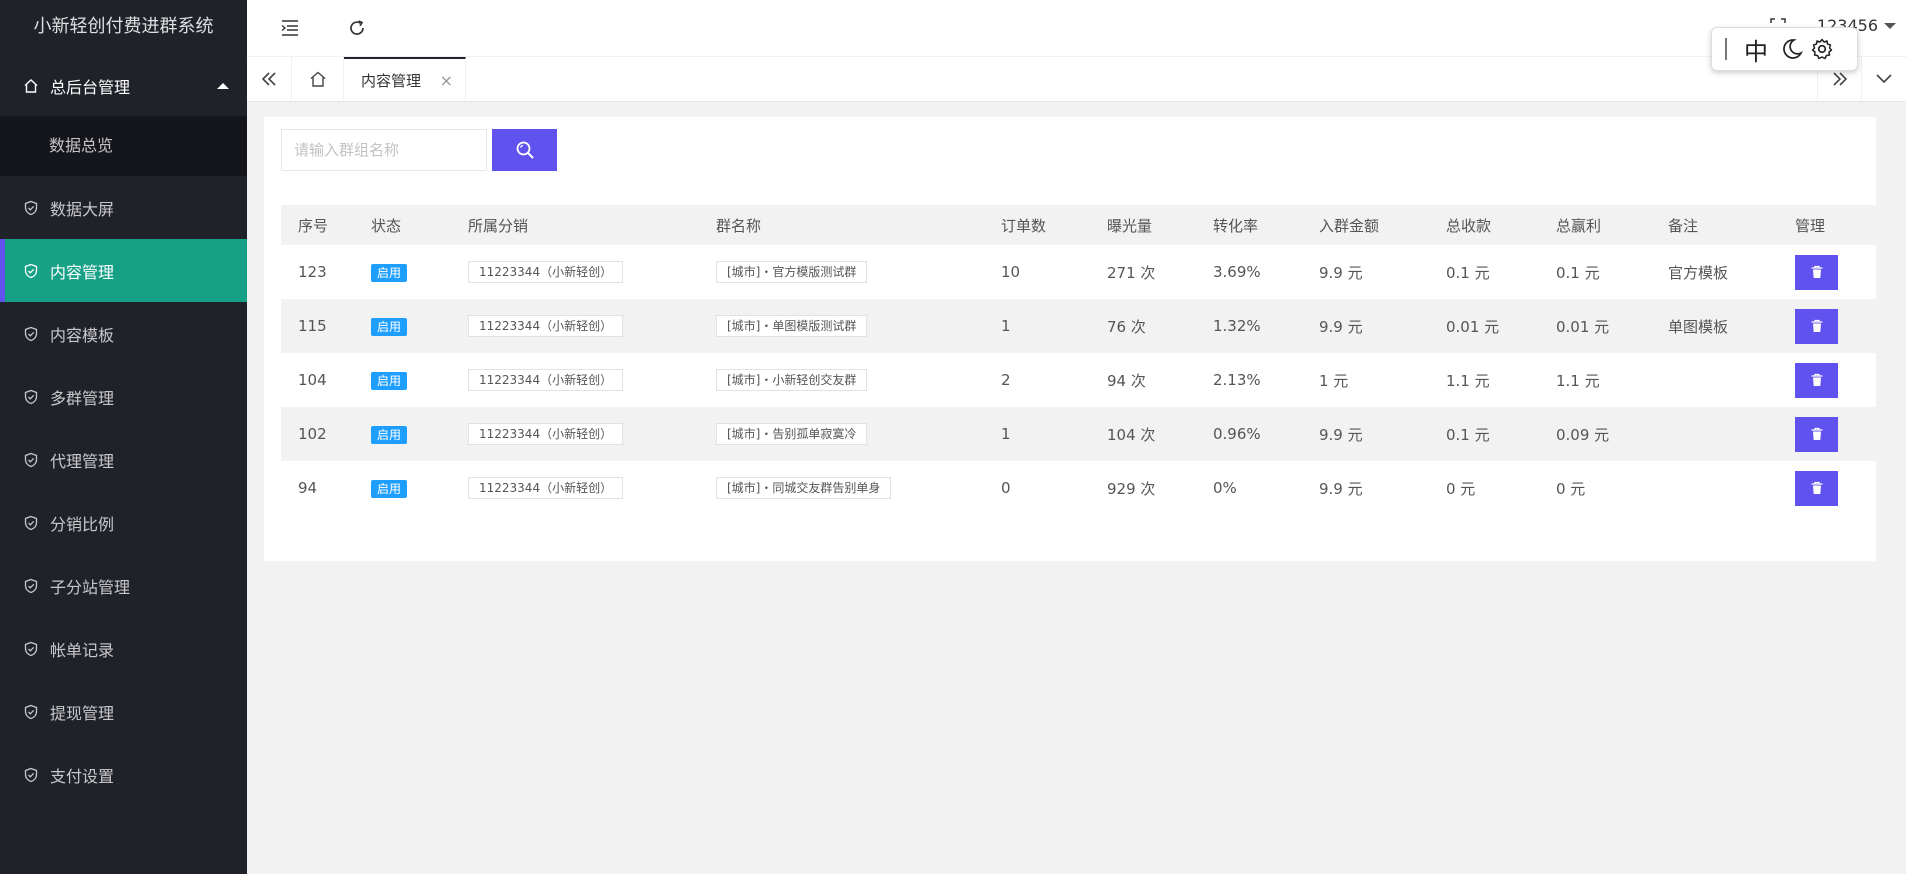 The image size is (1906, 874). Describe the element at coordinates (123, 711) in the screenshot. I see `sidebar-item-withdraw: 提现管理` at that location.